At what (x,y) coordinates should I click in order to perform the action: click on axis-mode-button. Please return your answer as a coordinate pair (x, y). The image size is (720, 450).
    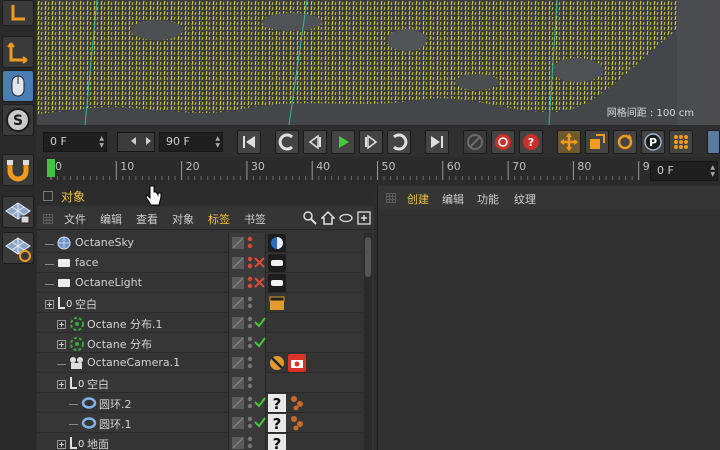
    Looking at the image, I should click on (18, 52).